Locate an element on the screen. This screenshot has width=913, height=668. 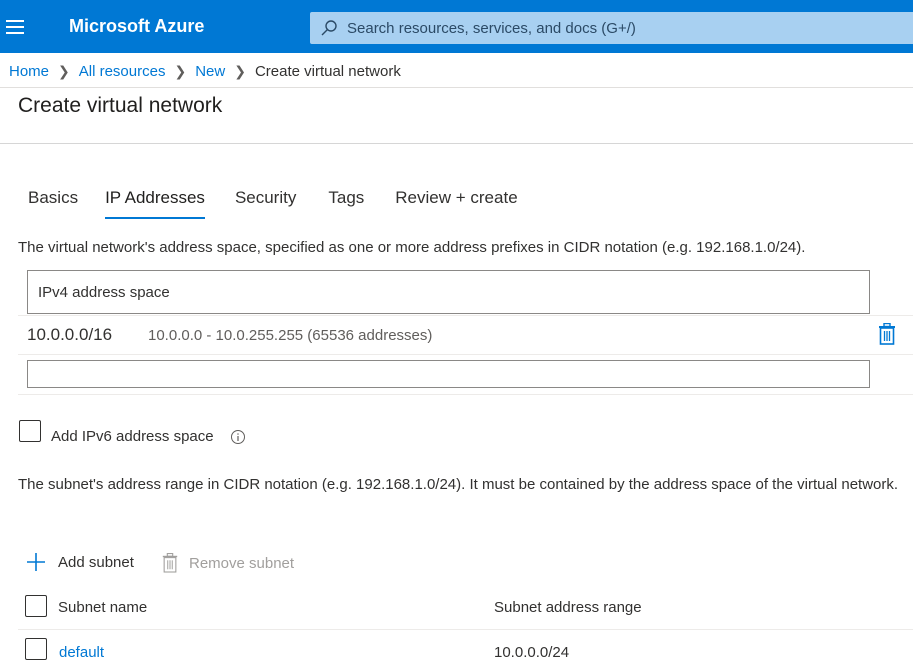
breadcrumb-home: Home is located at coordinates (29, 71).